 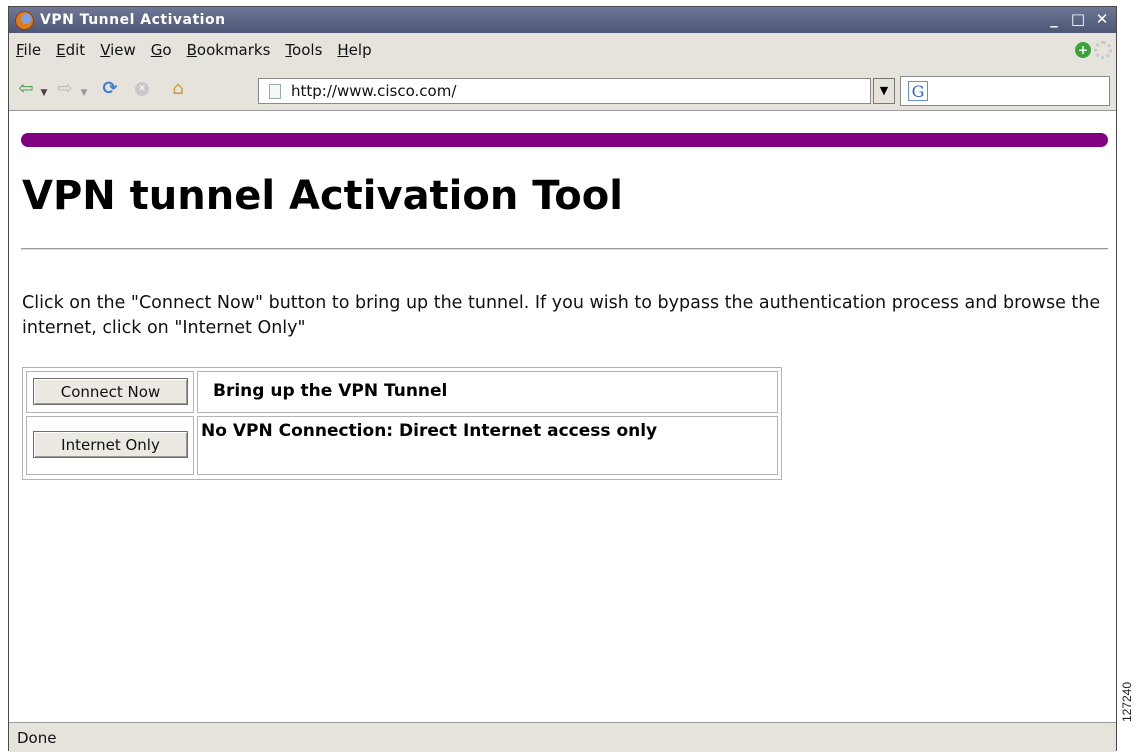 I want to click on table-cell: Connect Now, so click(x=110, y=392).